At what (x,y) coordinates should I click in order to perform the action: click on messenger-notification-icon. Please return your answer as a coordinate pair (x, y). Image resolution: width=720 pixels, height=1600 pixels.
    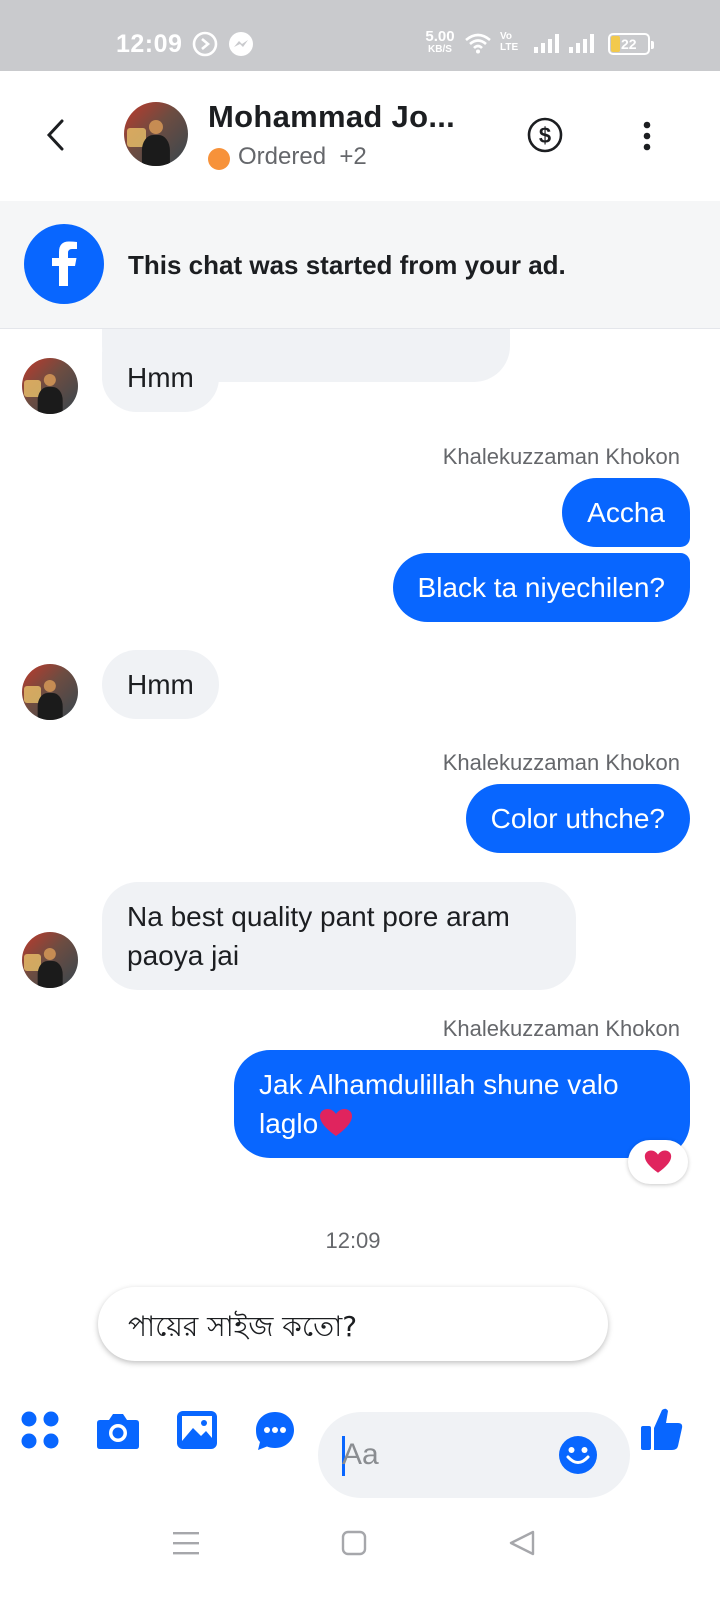
    Looking at the image, I should click on (241, 44).